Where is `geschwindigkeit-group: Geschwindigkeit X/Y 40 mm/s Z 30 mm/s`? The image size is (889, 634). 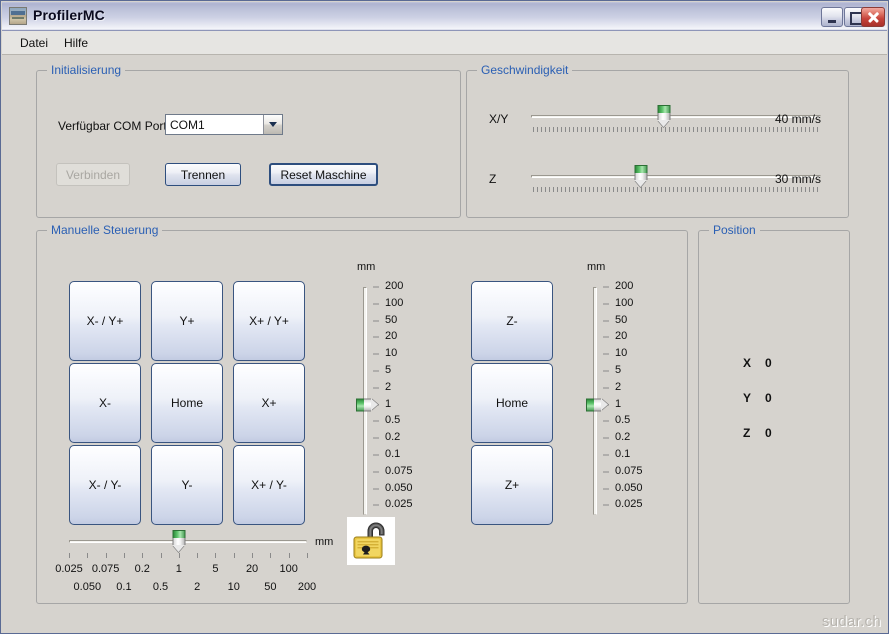 geschwindigkeit-group: Geschwindigkeit X/Y 40 mm/s Z 30 mm/s is located at coordinates (657, 140).